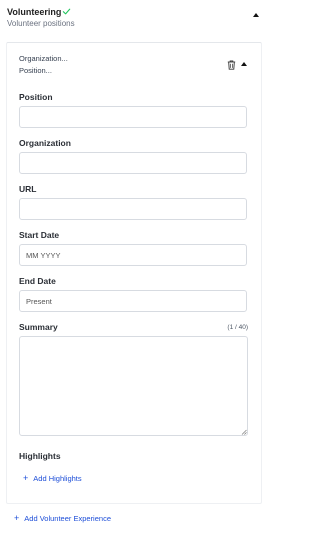 The height and width of the screenshot is (538, 320). What do you see at coordinates (37, 281) in the screenshot?
I see `end-date-label: End Date` at bounding box center [37, 281].